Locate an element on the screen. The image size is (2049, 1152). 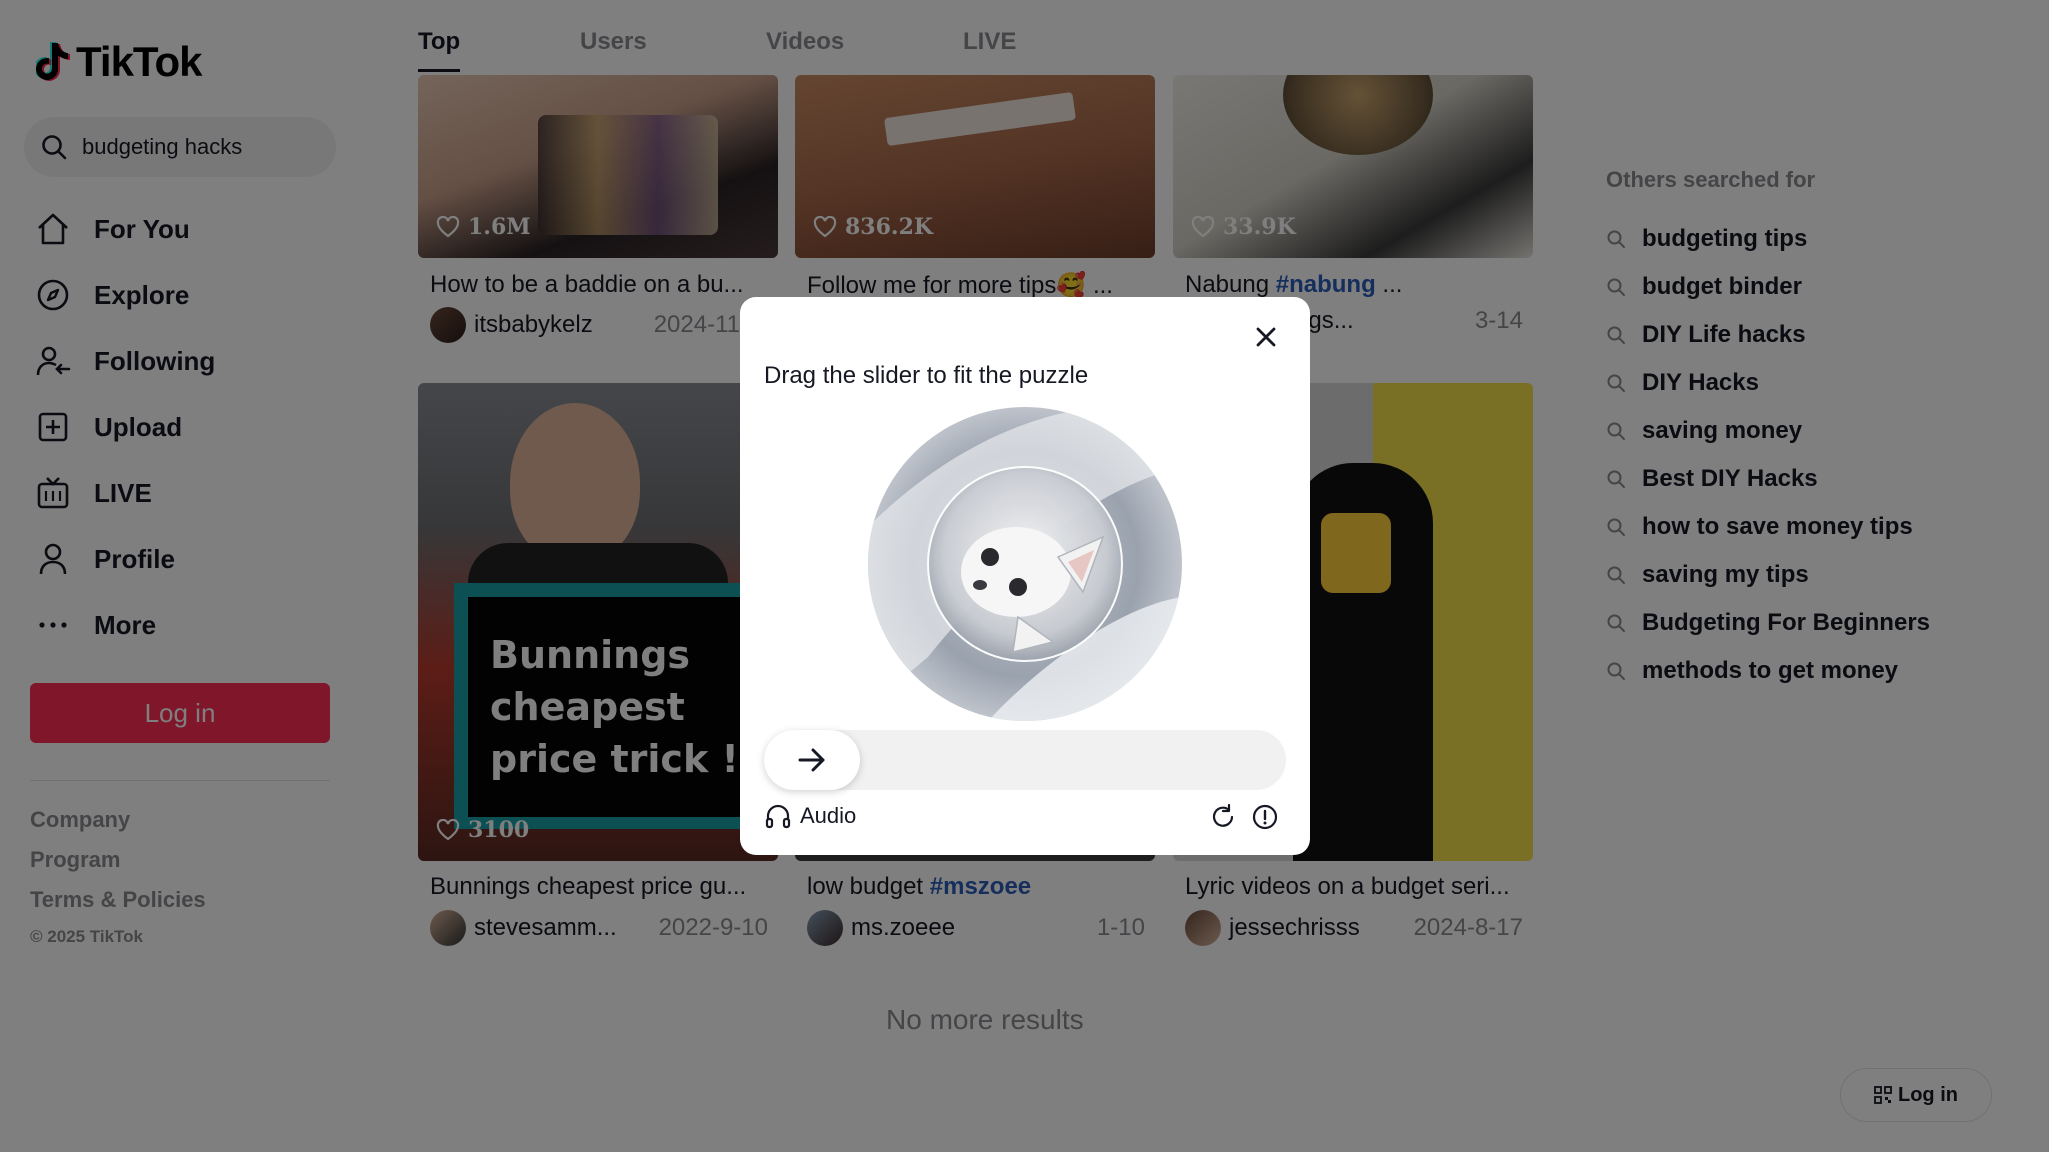
captcha-slider-track is located at coordinates (1025, 760).